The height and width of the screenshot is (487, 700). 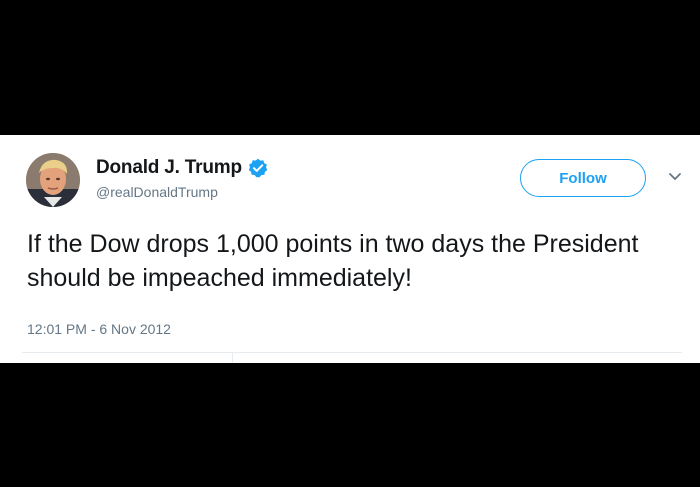 I want to click on avatar-portrait-icon, so click(x=53, y=180).